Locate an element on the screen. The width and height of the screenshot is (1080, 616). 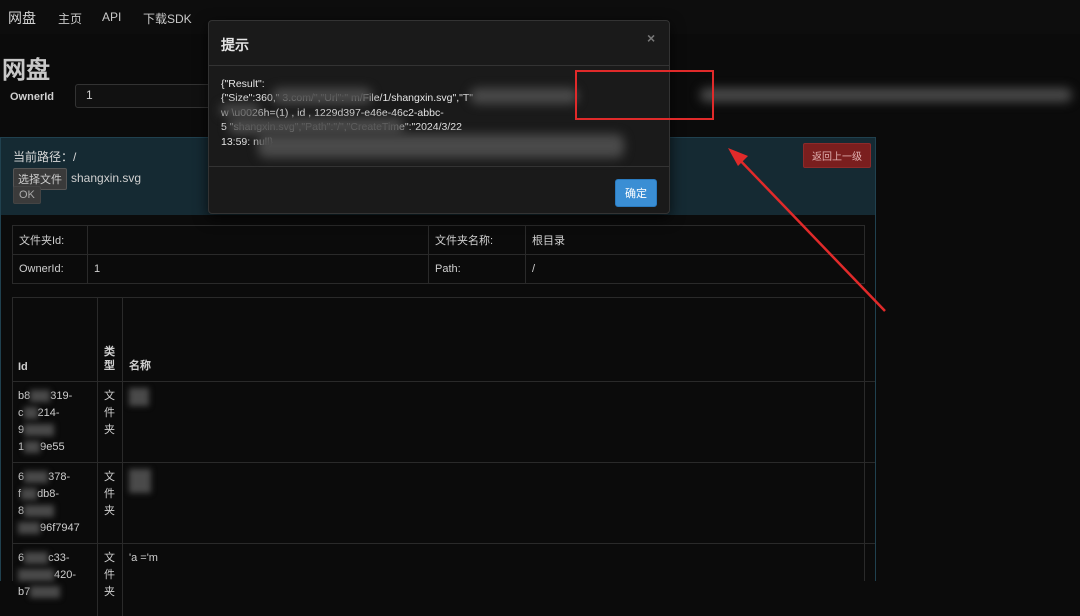
redaction is located at coordinates (45, 592).